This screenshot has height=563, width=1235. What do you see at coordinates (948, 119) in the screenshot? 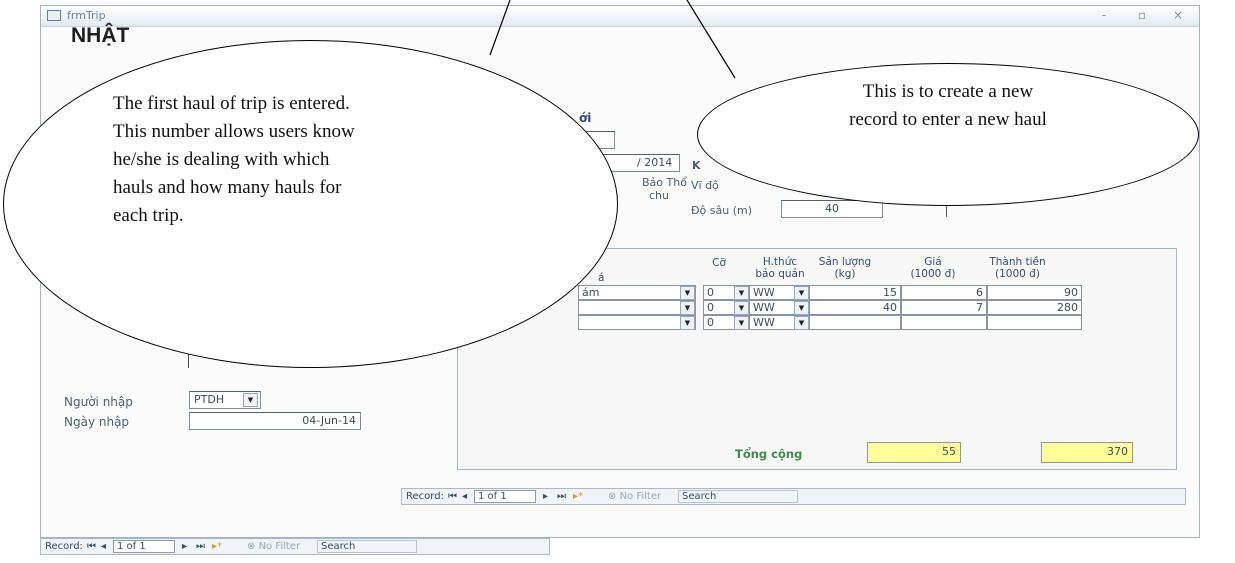
I see `right-callout-line: record to enter a new haul` at bounding box center [948, 119].